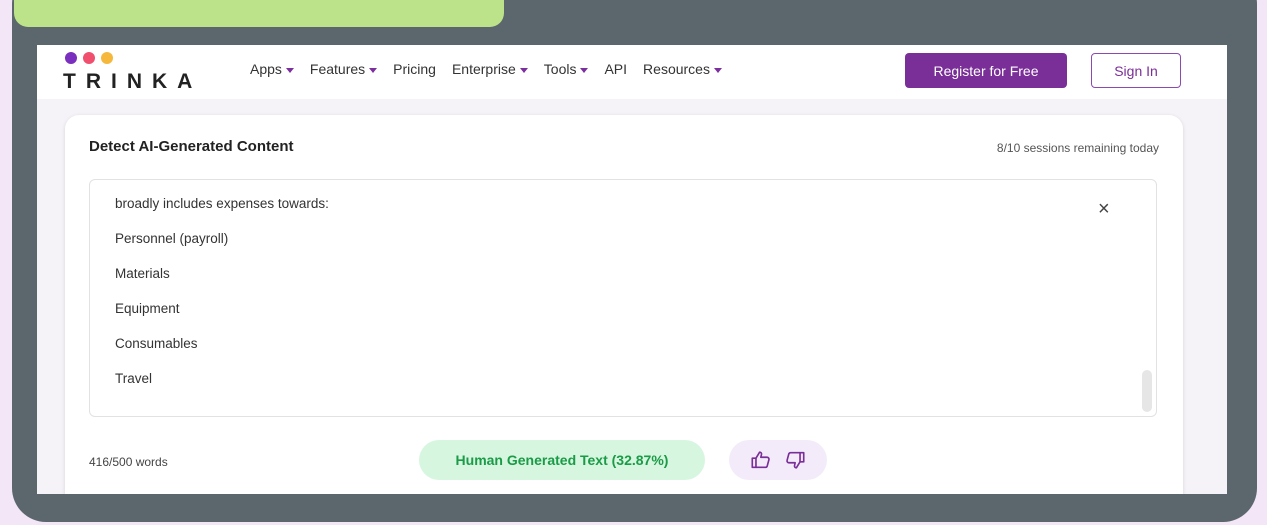 The width and height of the screenshot is (1267, 525). I want to click on nav-tools: Tools, so click(566, 69).